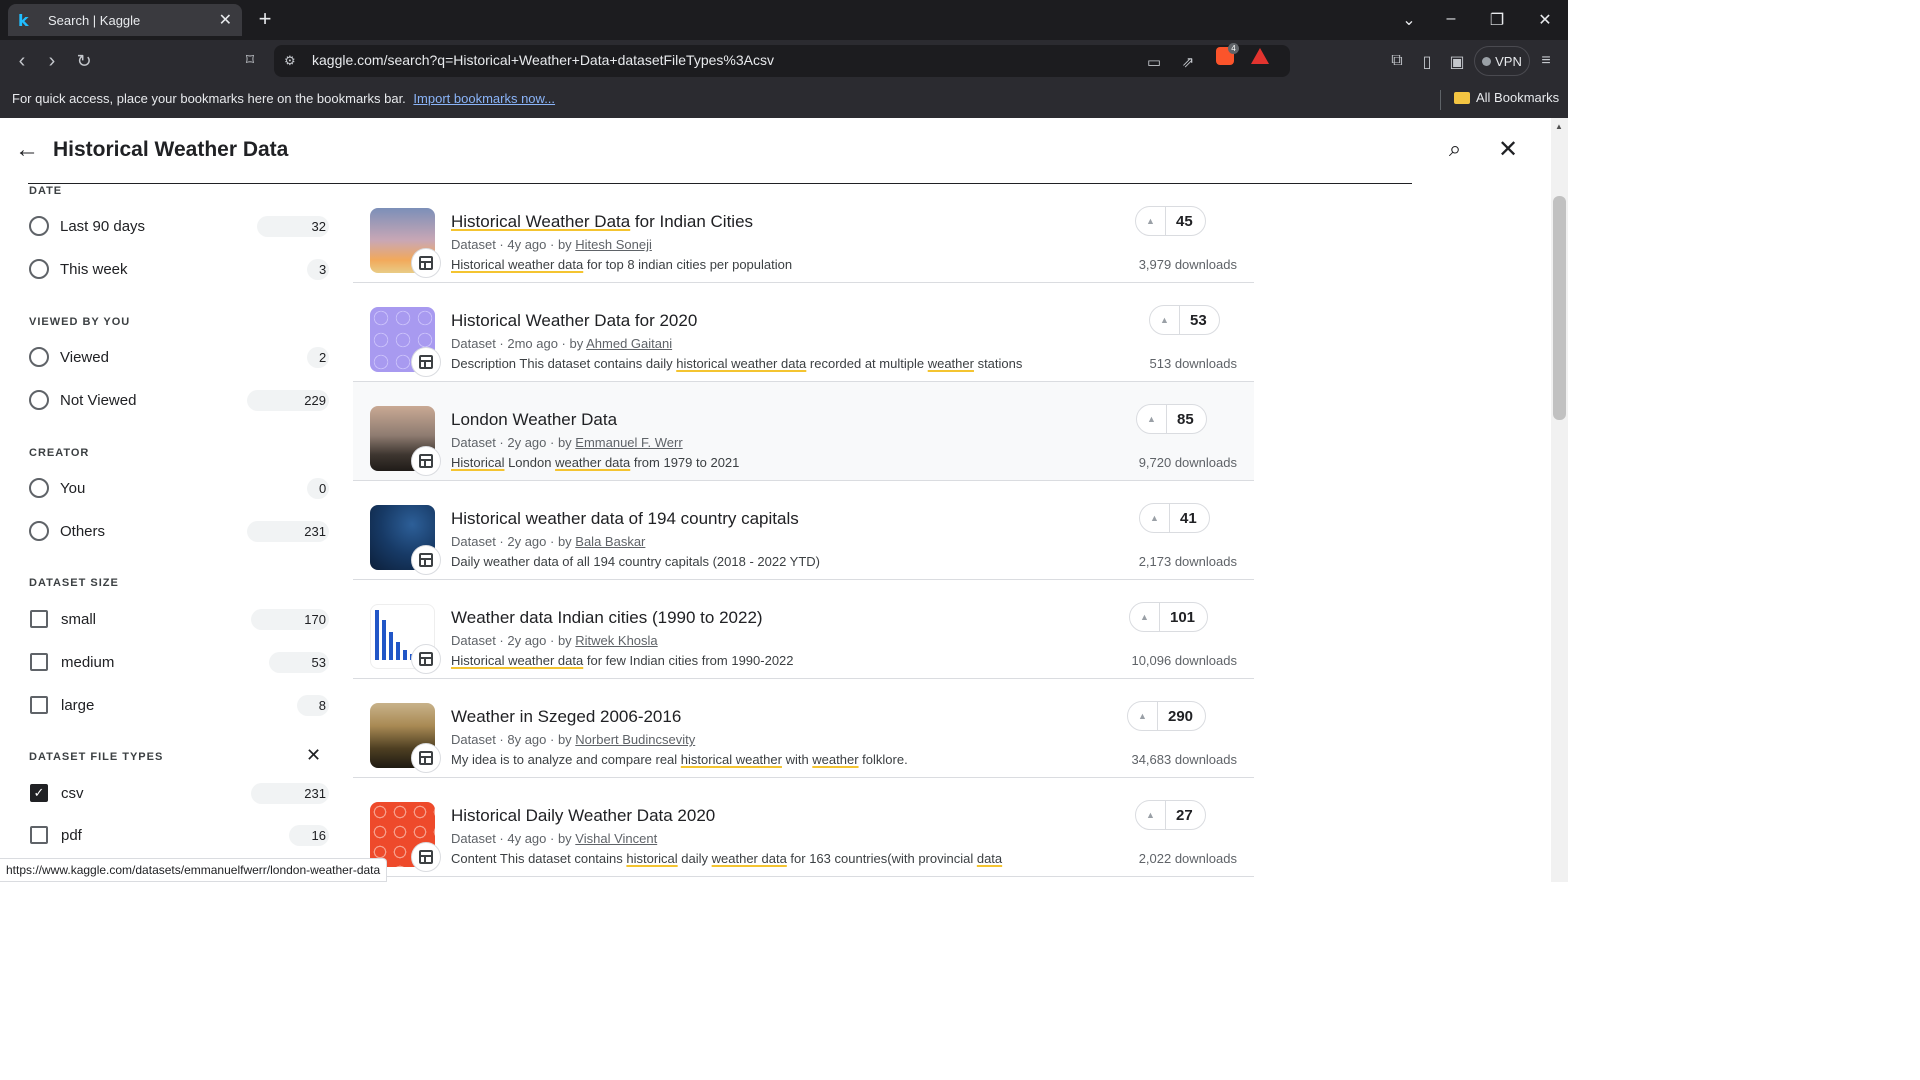  Describe the element at coordinates (610, 541) in the screenshot. I see `author-link: Bala Baskar` at that location.